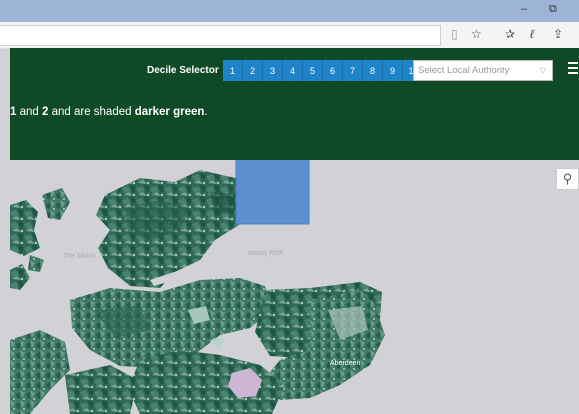 The height and width of the screenshot is (414, 579). Describe the element at coordinates (532, 34) in the screenshot. I see `pen-icon: ℓ` at that location.